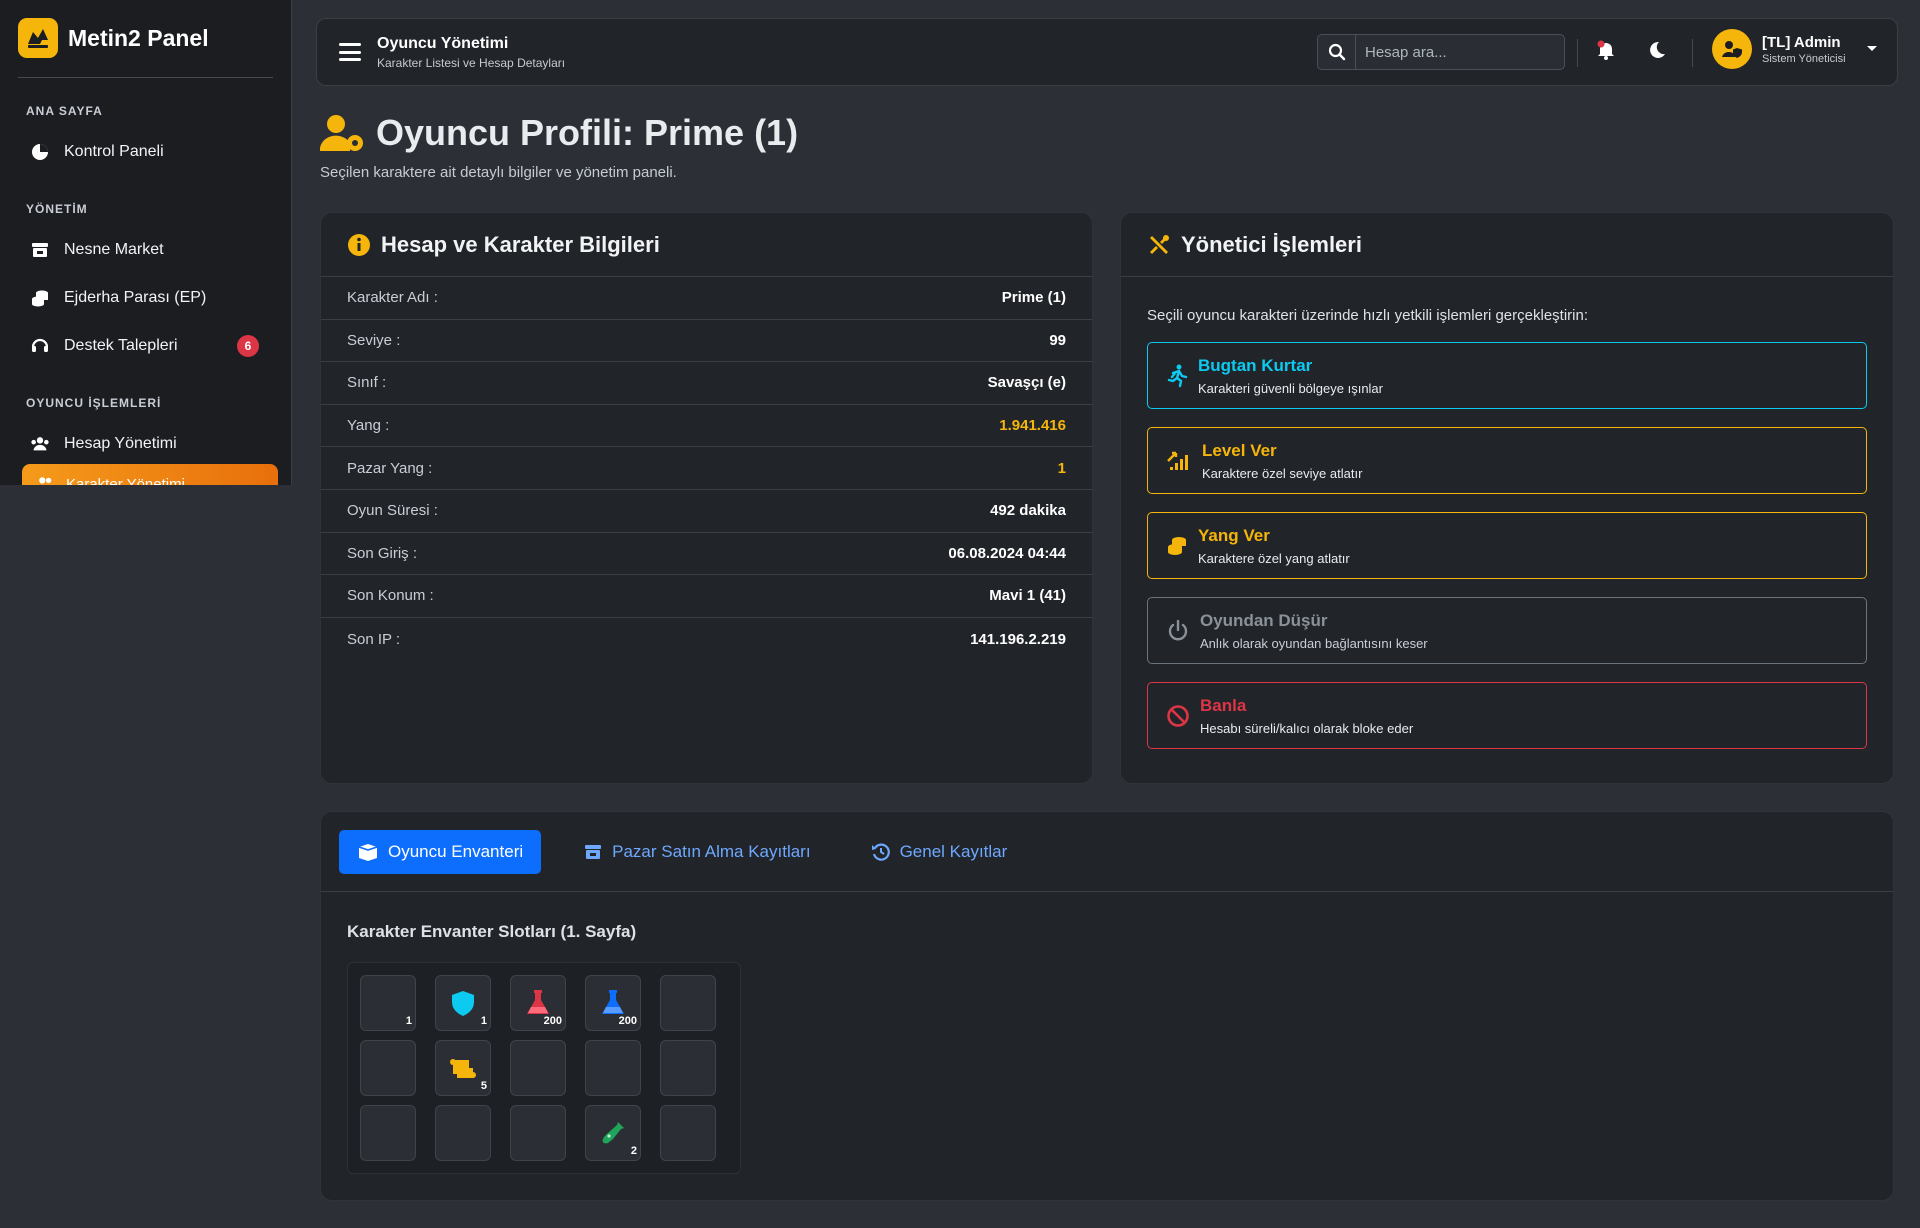 The height and width of the screenshot is (1228, 1920). I want to click on info-value: 06.08.2024 04:44, so click(1007, 553).